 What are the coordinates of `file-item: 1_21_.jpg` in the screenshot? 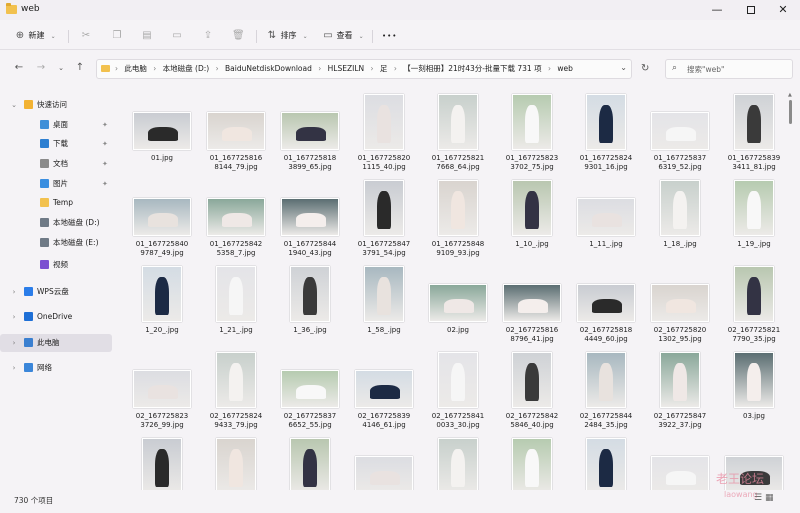 It's located at (236, 307).